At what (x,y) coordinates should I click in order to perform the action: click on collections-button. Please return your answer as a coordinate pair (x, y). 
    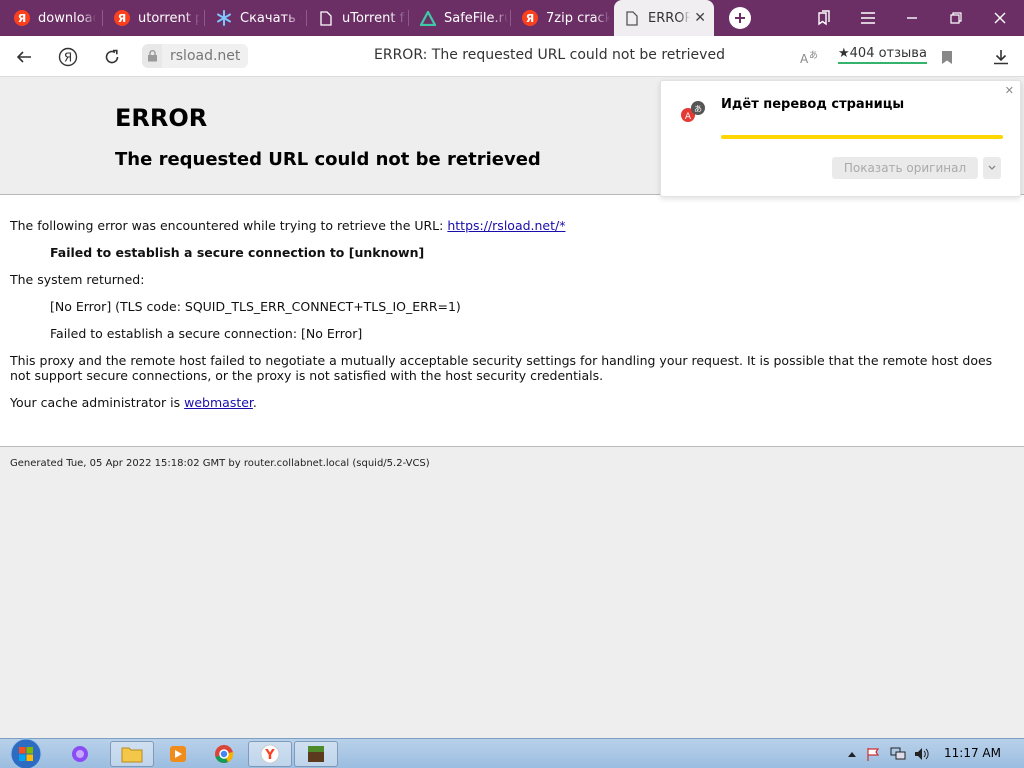
    Looking at the image, I should click on (824, 18).